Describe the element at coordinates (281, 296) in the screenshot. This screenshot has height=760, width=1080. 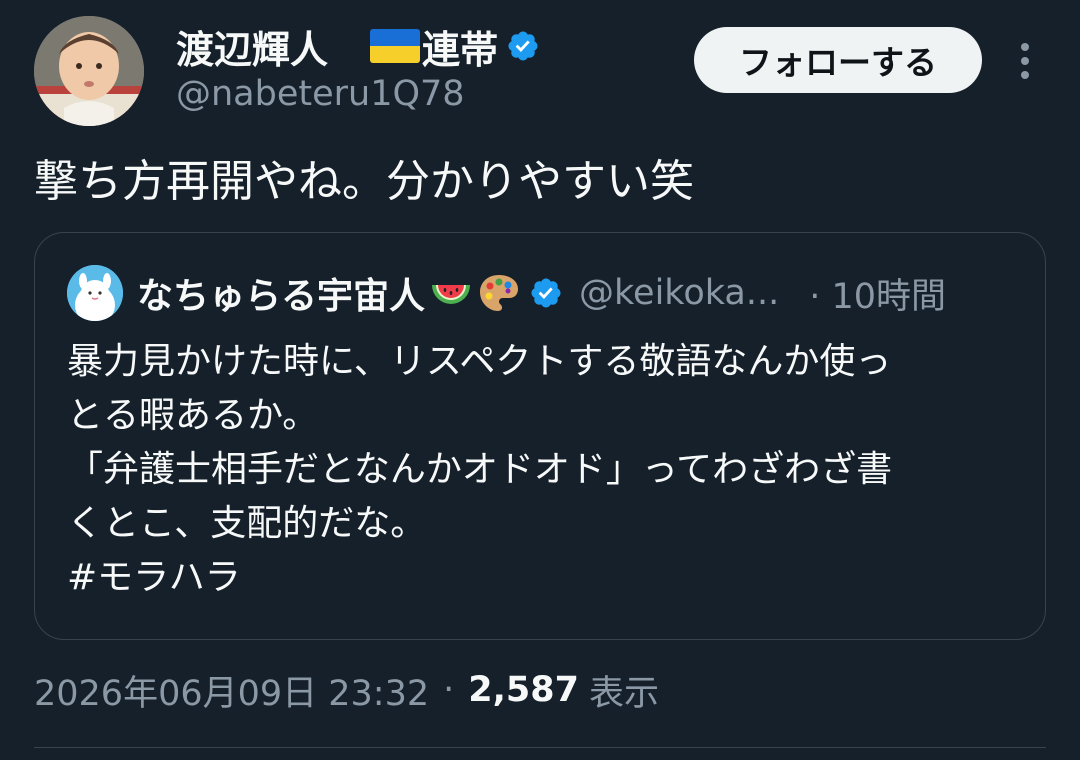
I see `quoted-display-name: なちゅらる宇宙人` at that location.